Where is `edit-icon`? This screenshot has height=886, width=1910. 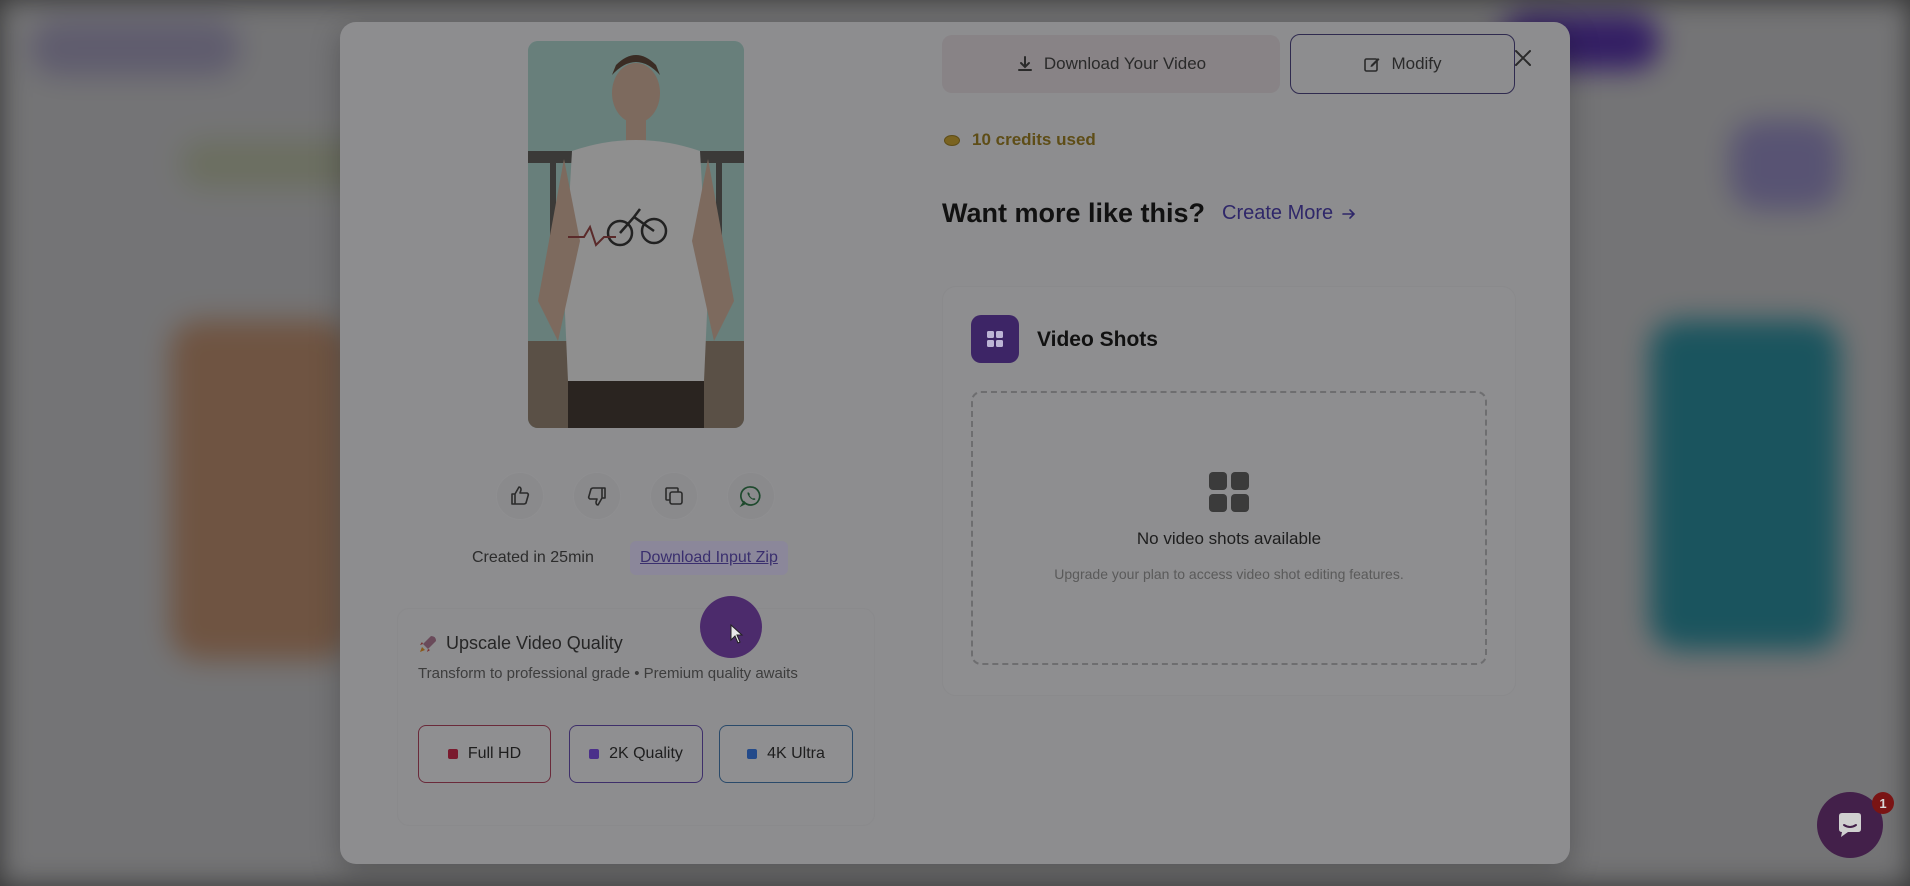
edit-icon is located at coordinates (1372, 65).